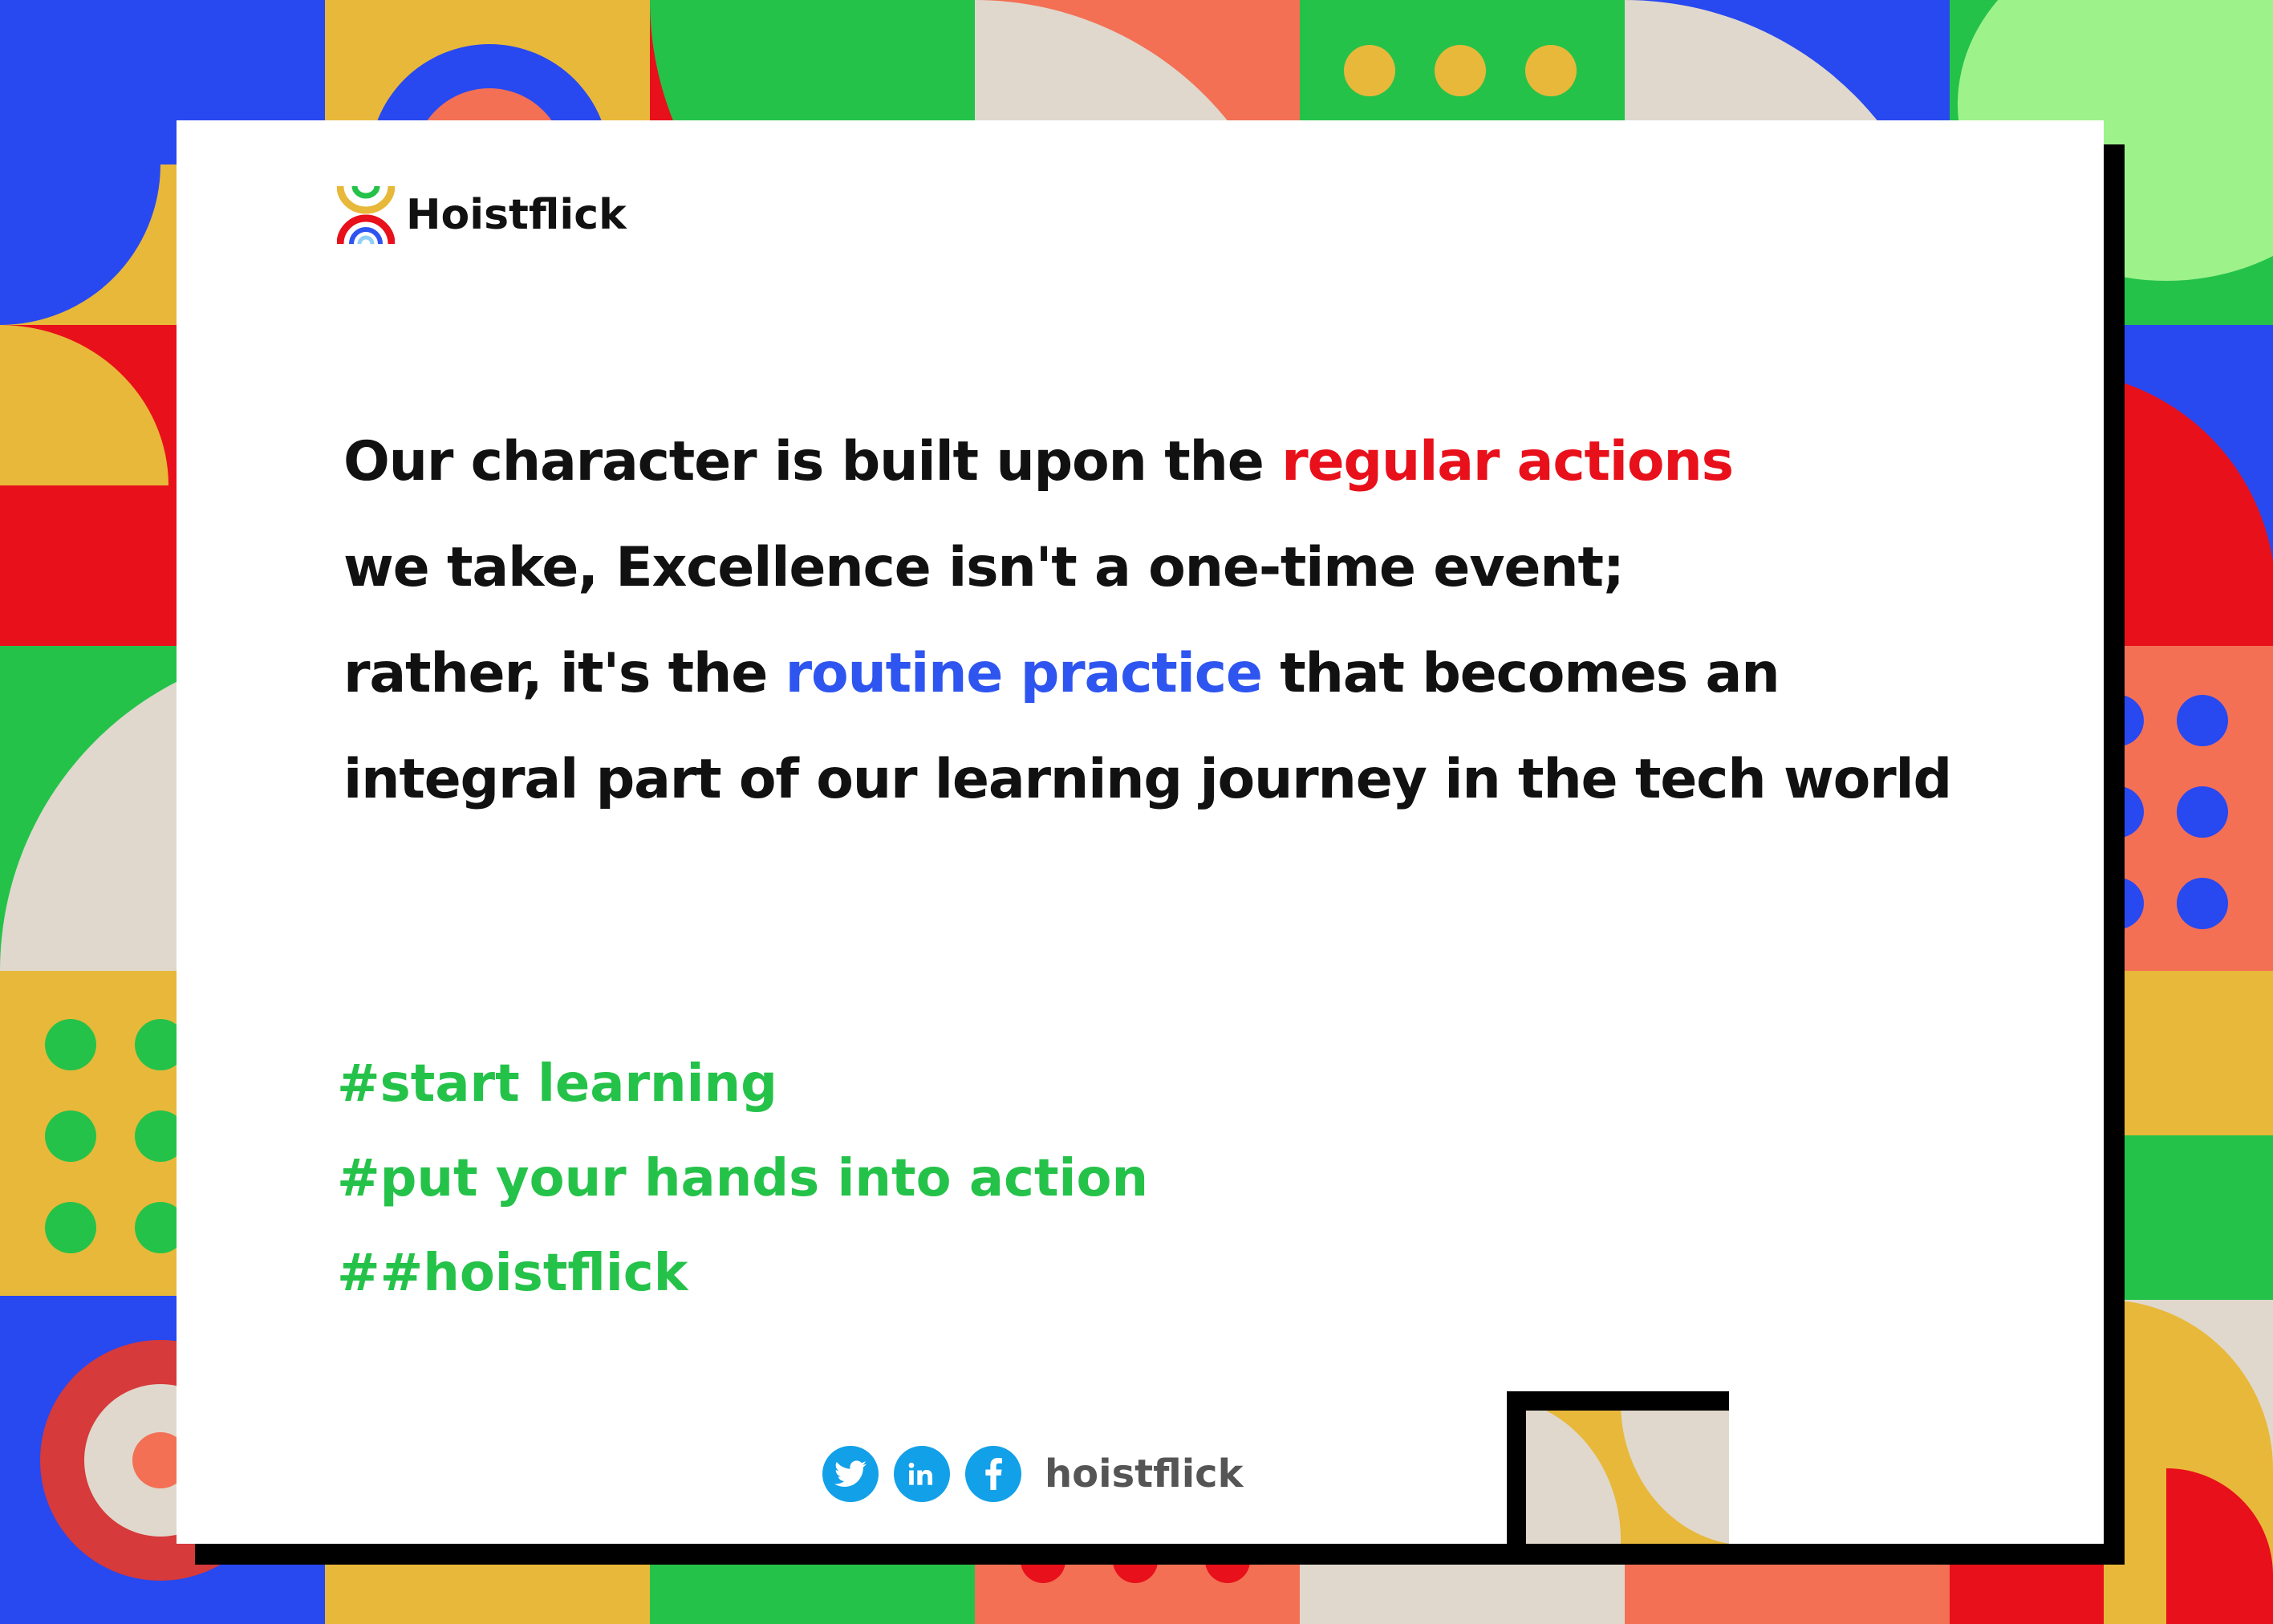 The height and width of the screenshot is (1624, 2273). Describe the element at coordinates (1507, 461) in the screenshot. I see `highlight-regular-actions: regular actions` at that location.